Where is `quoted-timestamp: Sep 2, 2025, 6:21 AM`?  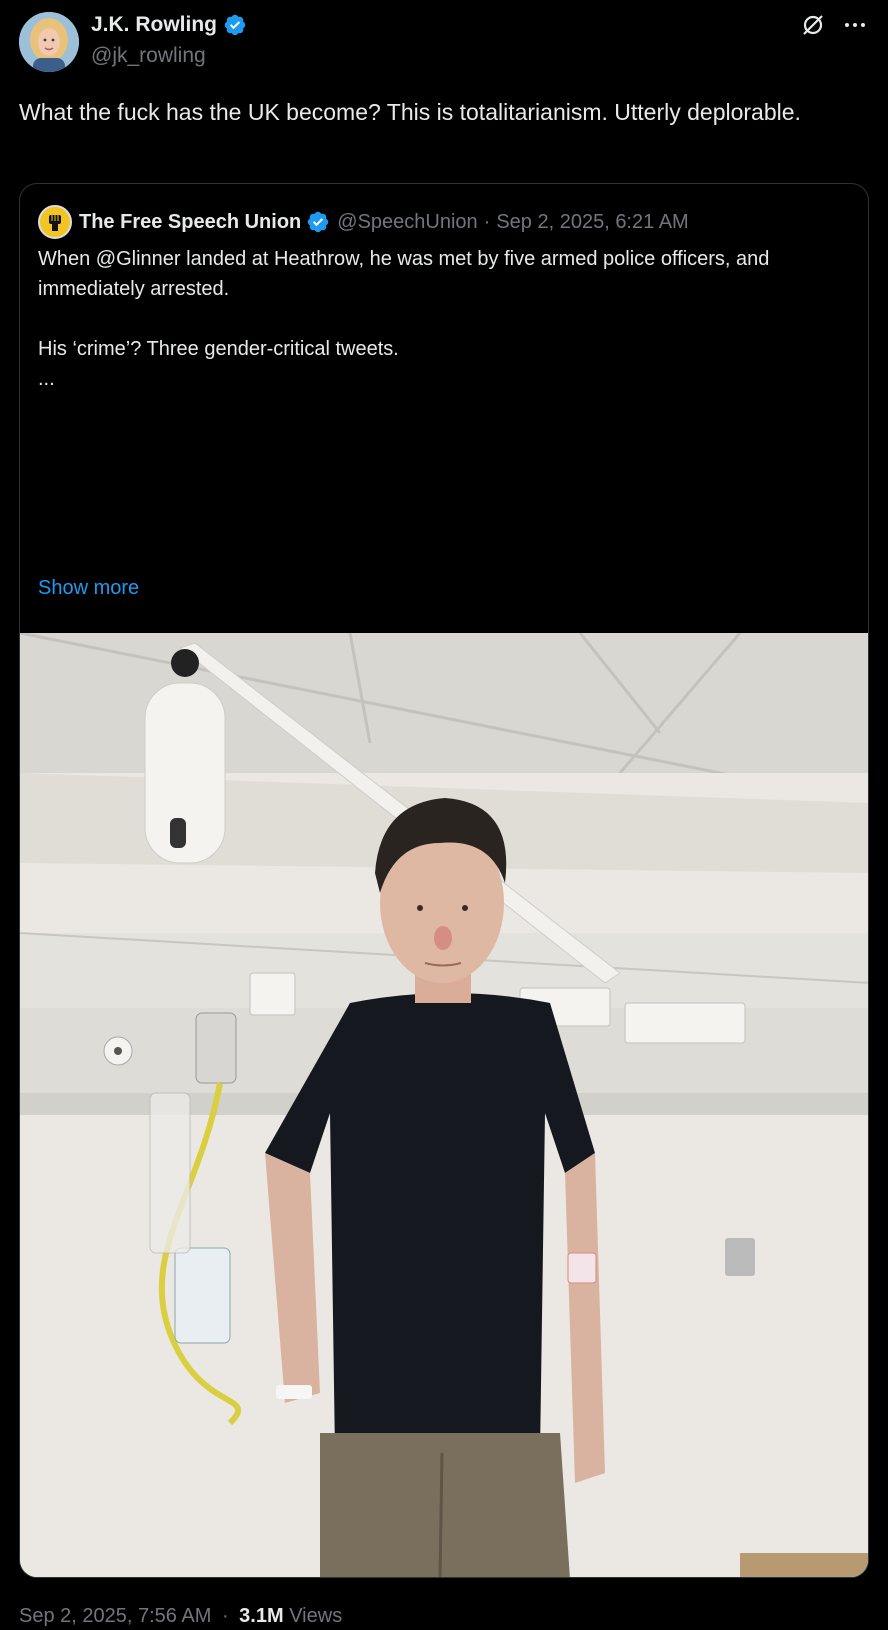
quoted-timestamp: Sep 2, 2025, 6:21 AM is located at coordinates (592, 222).